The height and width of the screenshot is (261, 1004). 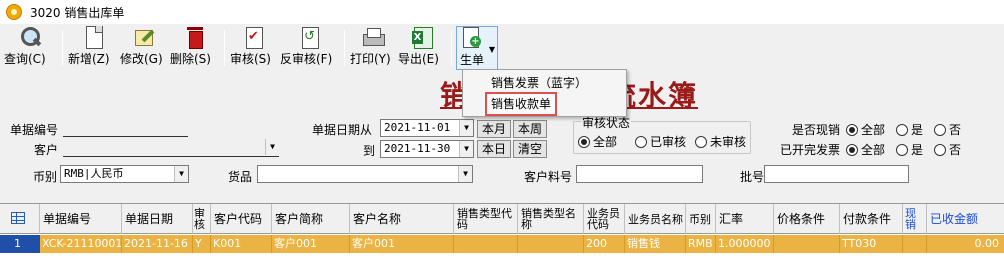 I want to click on cash-sale-no-radio: 否, so click(x=947, y=129).